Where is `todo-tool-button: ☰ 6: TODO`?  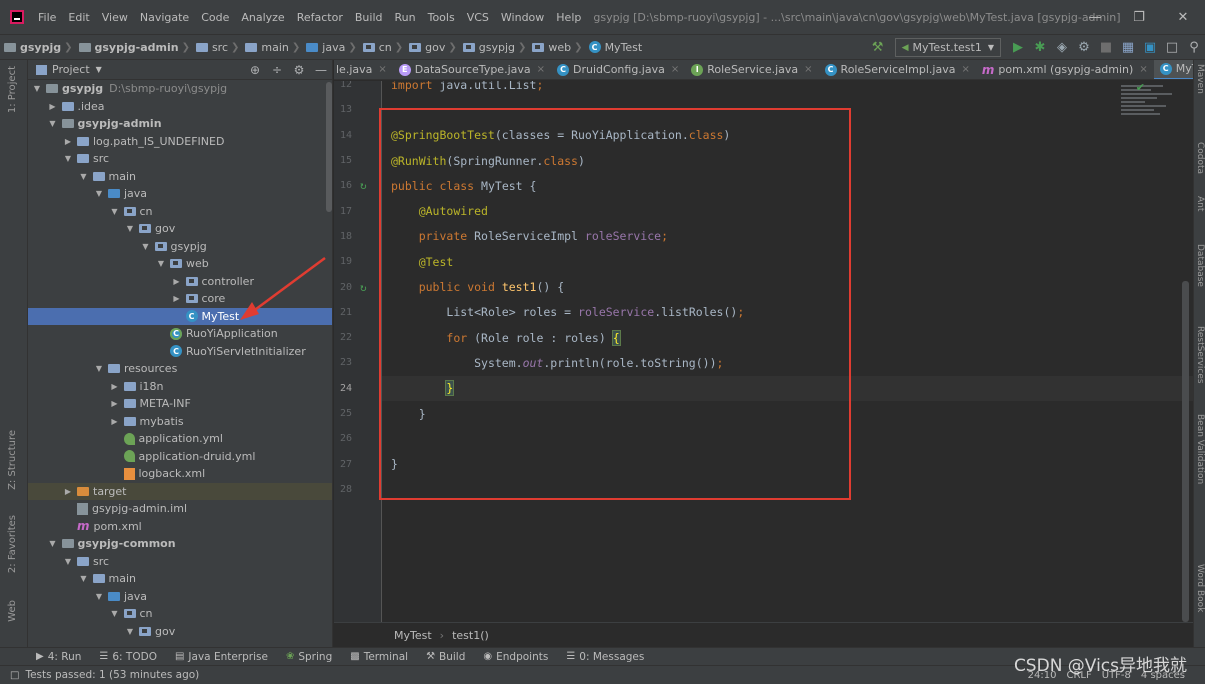 todo-tool-button: ☰ 6: TODO is located at coordinates (128, 657).